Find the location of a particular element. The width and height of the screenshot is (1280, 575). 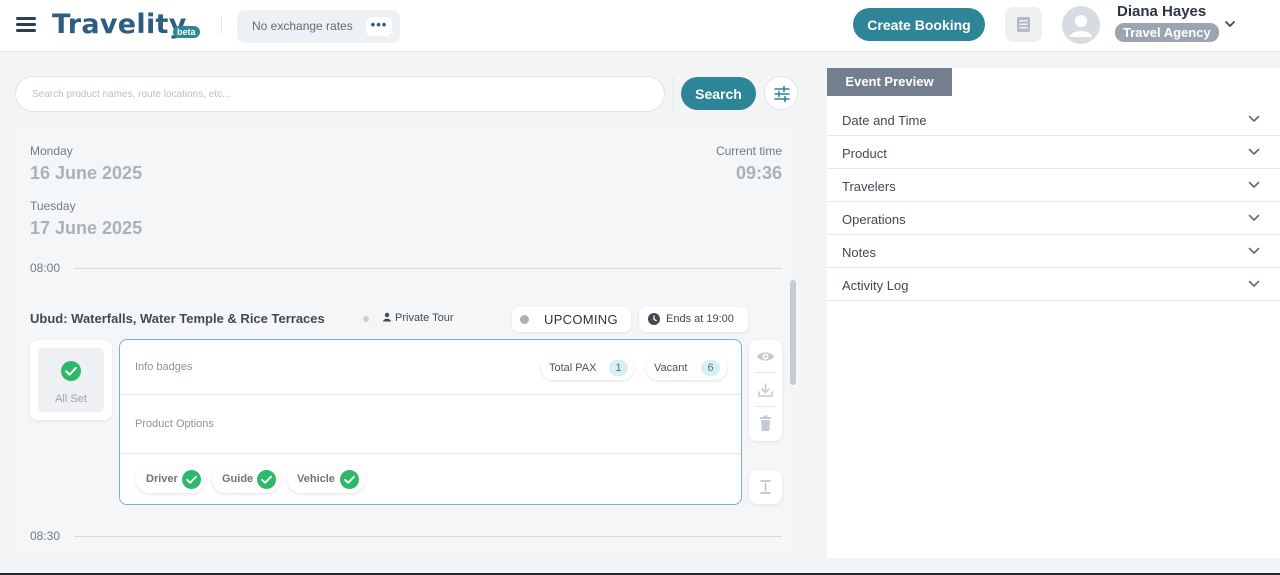

current-time-value: 09:36 is located at coordinates (758, 173).